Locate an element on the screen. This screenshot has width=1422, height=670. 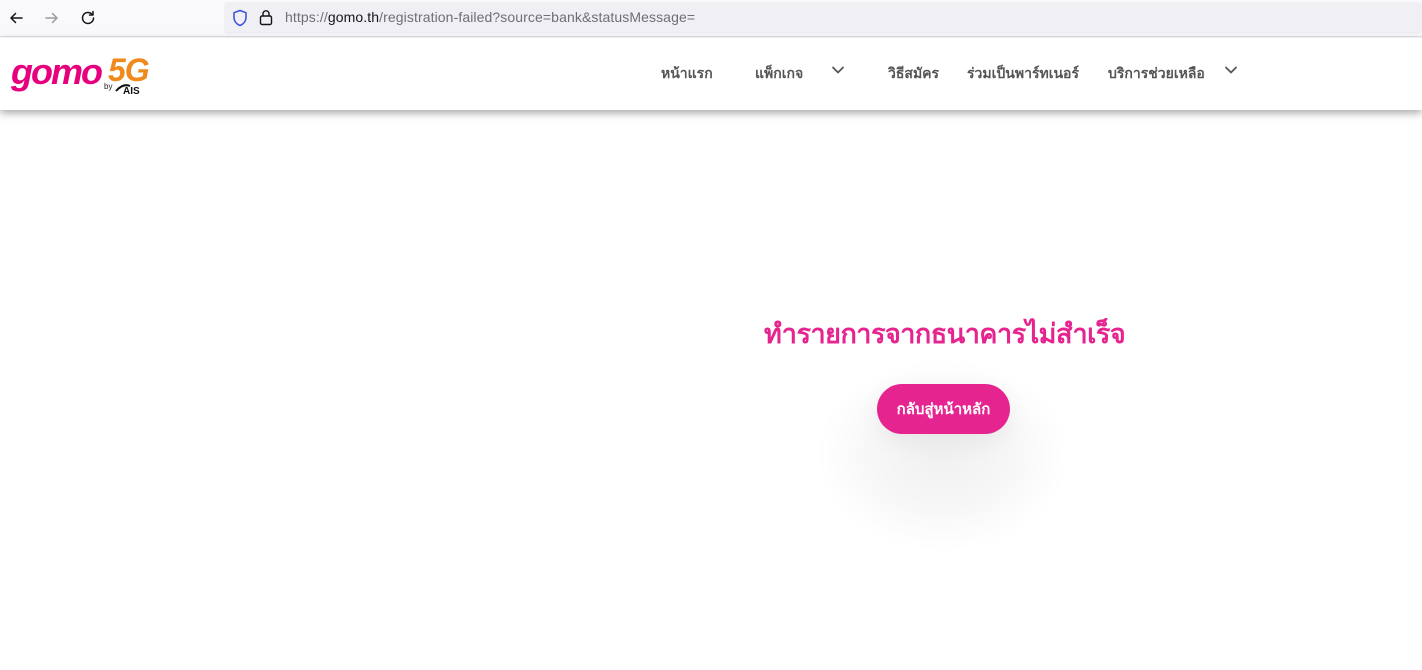
lock-icon is located at coordinates (266, 17).